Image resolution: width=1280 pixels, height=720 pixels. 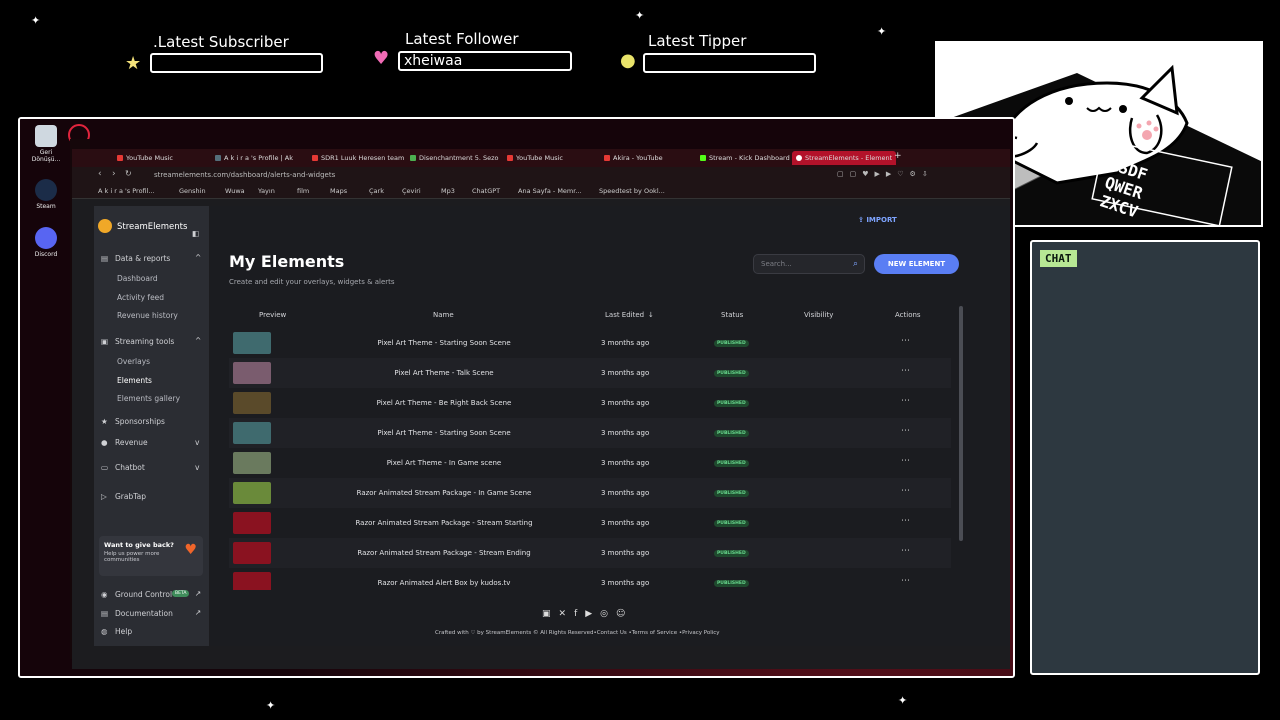 What do you see at coordinates (444, 583) in the screenshot?
I see `element-name: Razor Animated Alert Box by kudos.tv` at bounding box center [444, 583].